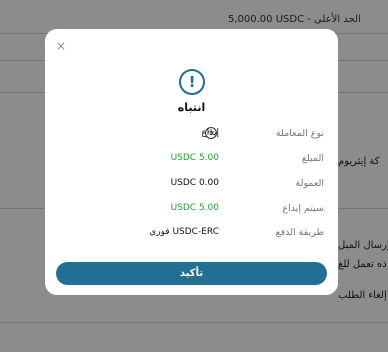 The width and height of the screenshot is (388, 352). What do you see at coordinates (192, 82) in the screenshot?
I see `exclamation-icon: !` at bounding box center [192, 82].